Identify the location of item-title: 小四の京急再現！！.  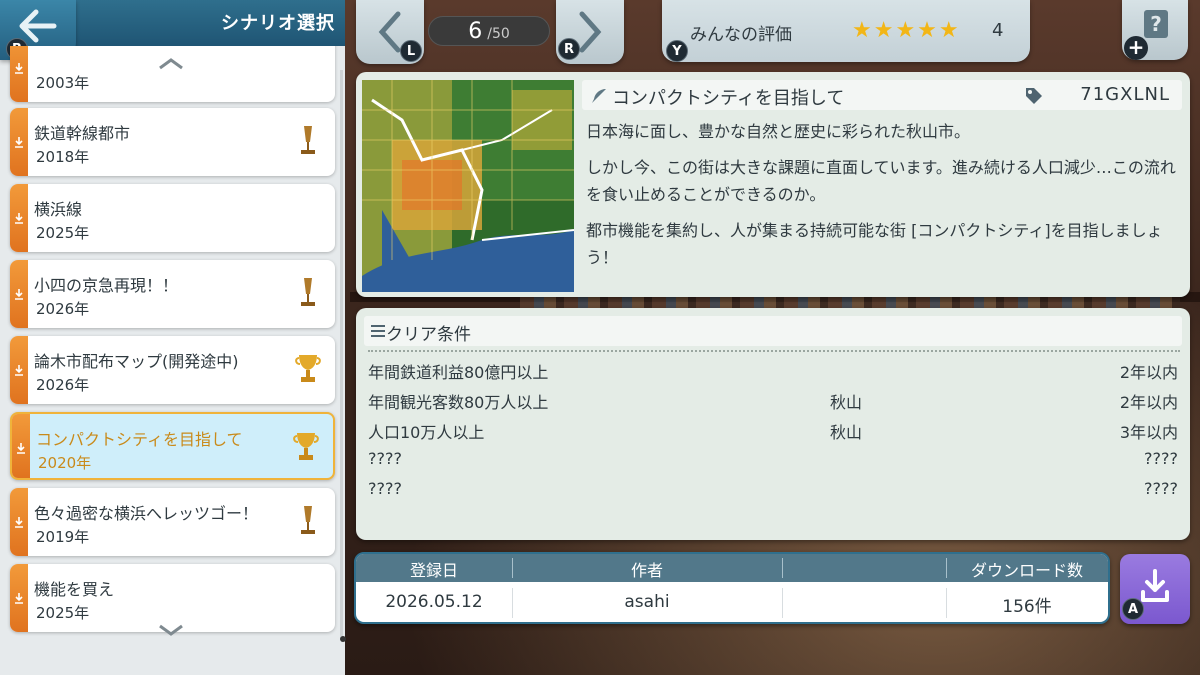
(106, 285).